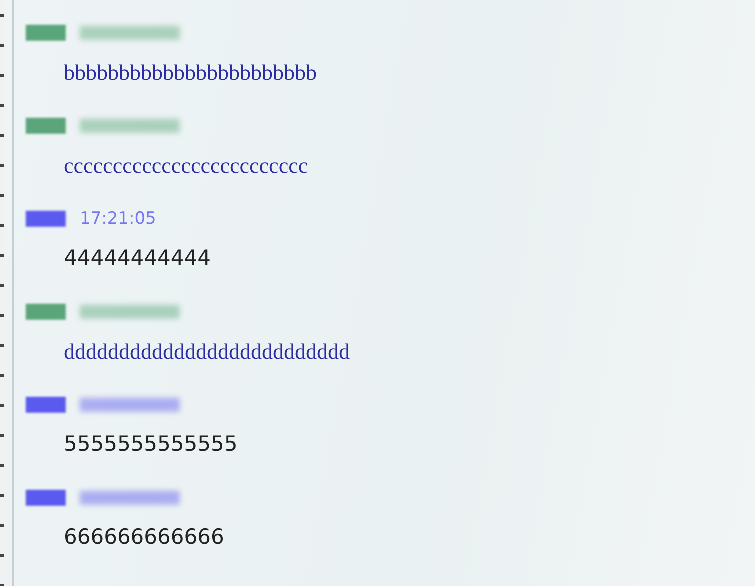 The height and width of the screenshot is (586, 755). What do you see at coordinates (207, 352) in the screenshot?
I see `message-text: dddddddddddddddddddddddddd` at bounding box center [207, 352].